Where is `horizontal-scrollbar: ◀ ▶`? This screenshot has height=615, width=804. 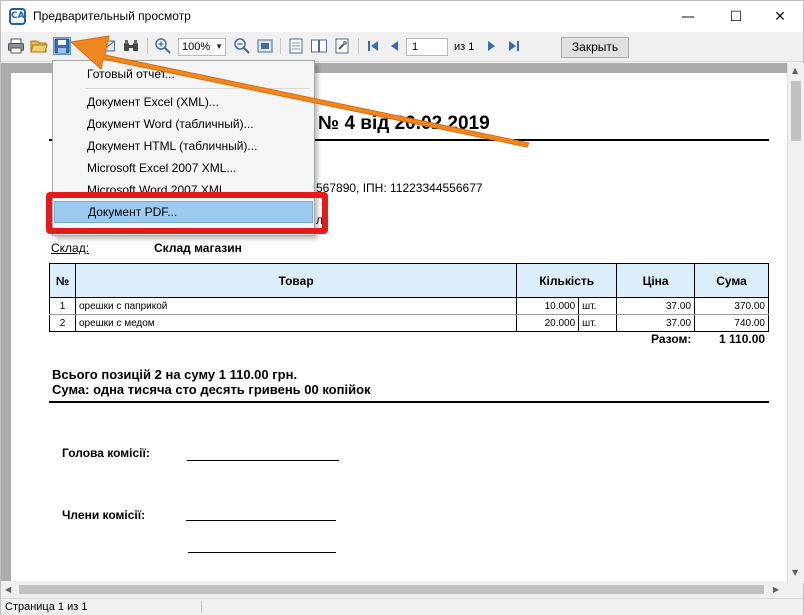 horizontal-scrollbar: ◀ ▶ is located at coordinates (394, 589).